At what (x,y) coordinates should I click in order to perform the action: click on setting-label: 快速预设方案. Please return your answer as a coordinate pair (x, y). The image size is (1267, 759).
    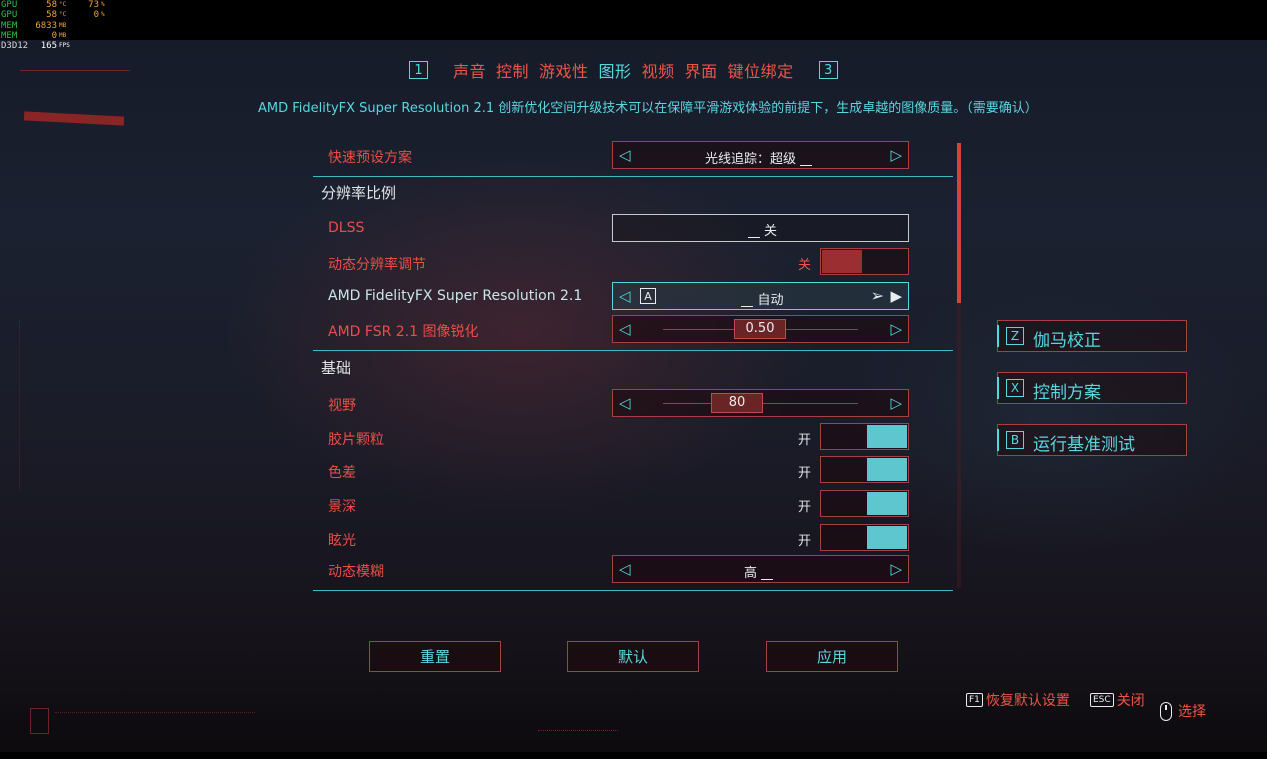
    Looking at the image, I should click on (370, 158).